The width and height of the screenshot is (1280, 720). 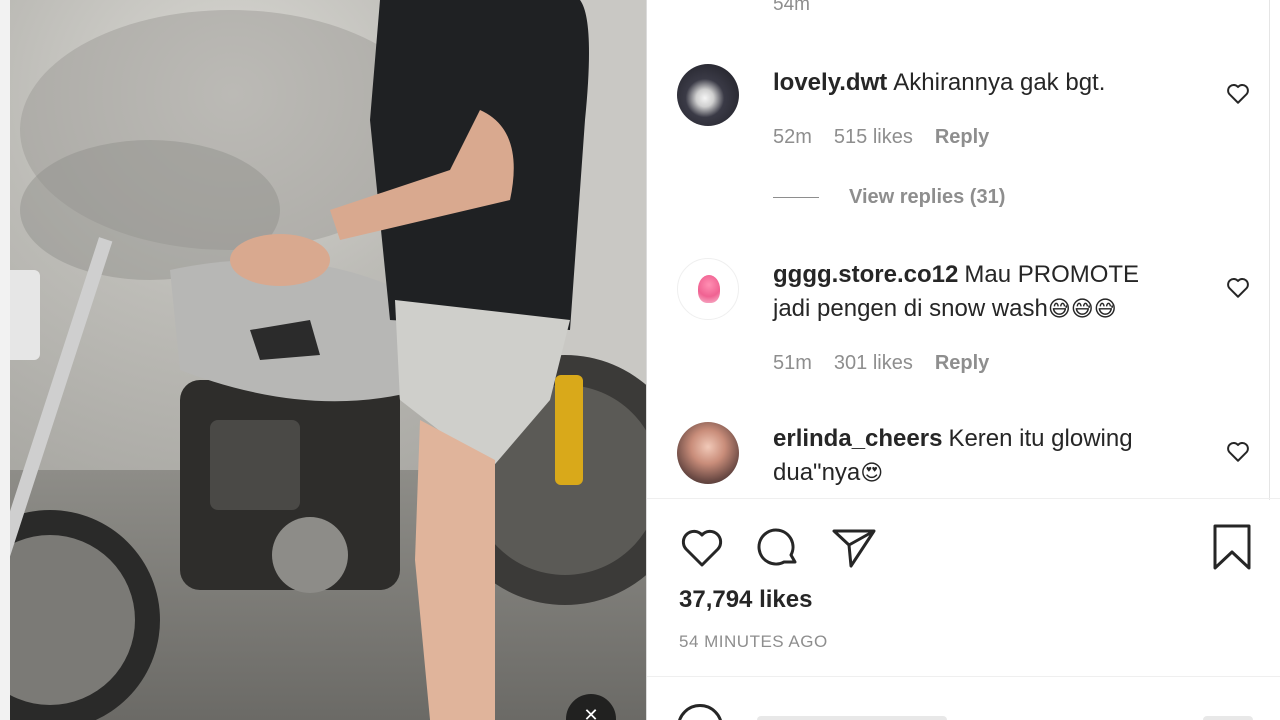 What do you see at coordinates (778, 547) in the screenshot?
I see `comment-bubble-icon` at bounding box center [778, 547].